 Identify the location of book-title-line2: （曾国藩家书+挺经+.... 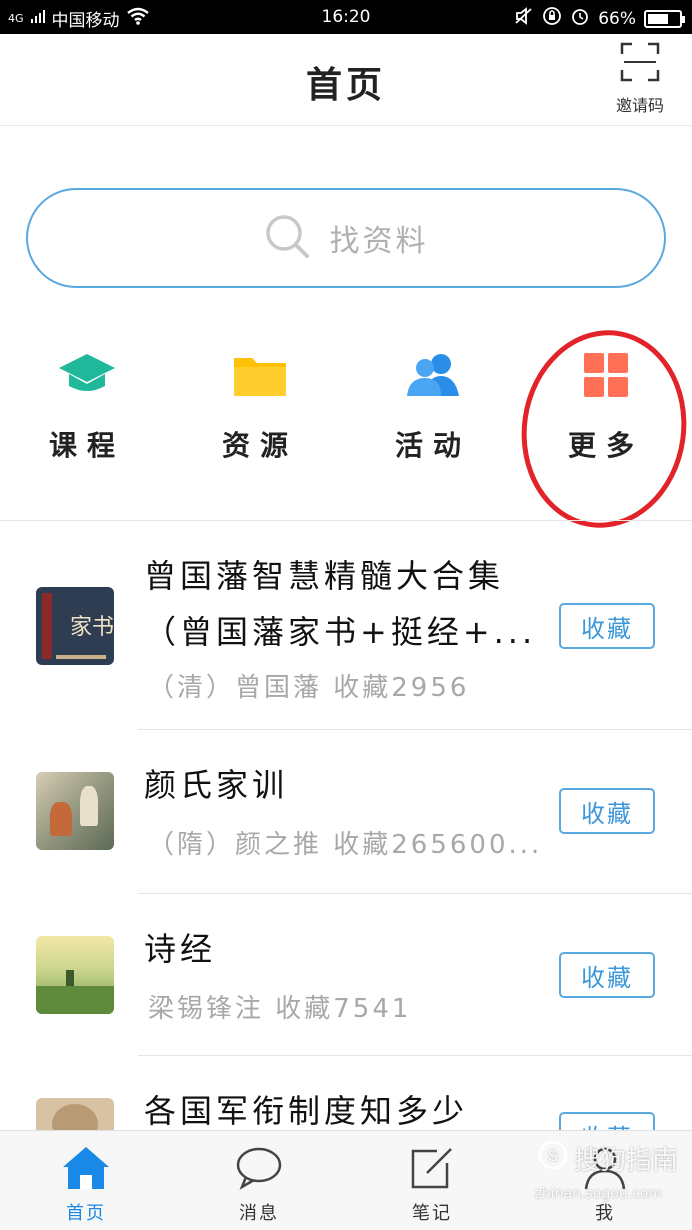
(340, 632).